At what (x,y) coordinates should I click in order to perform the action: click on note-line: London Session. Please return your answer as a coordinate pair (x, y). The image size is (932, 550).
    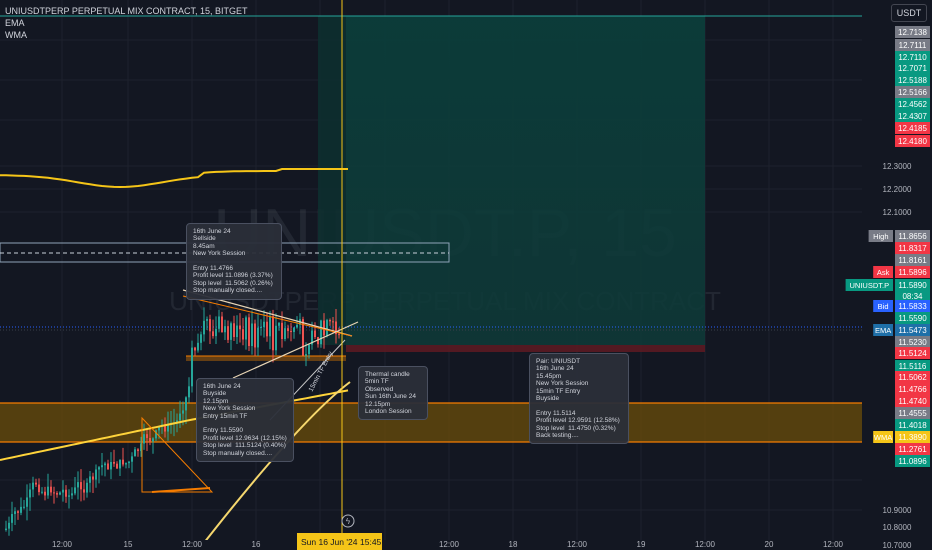
    Looking at the image, I should click on (388, 412).